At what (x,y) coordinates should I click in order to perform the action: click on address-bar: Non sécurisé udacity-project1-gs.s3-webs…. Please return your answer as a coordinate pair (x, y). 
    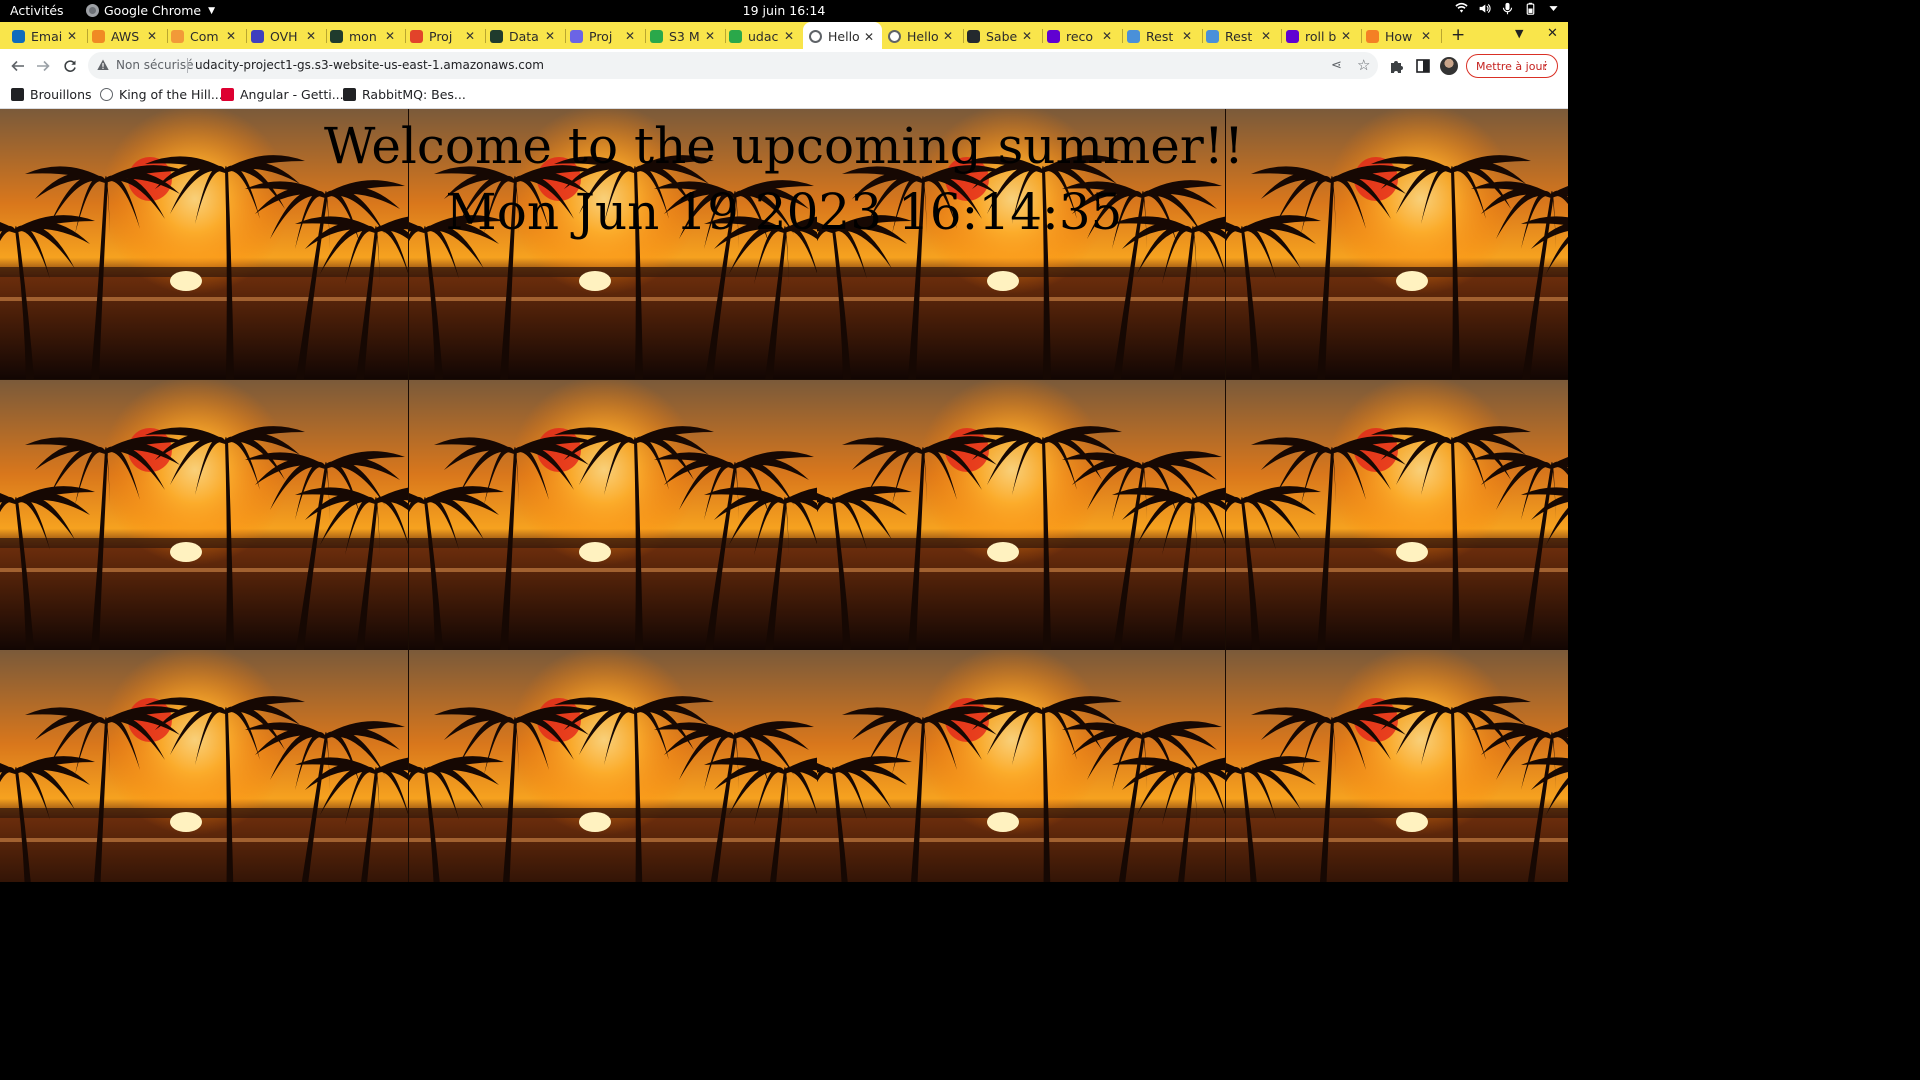
    Looking at the image, I should click on (733, 65).